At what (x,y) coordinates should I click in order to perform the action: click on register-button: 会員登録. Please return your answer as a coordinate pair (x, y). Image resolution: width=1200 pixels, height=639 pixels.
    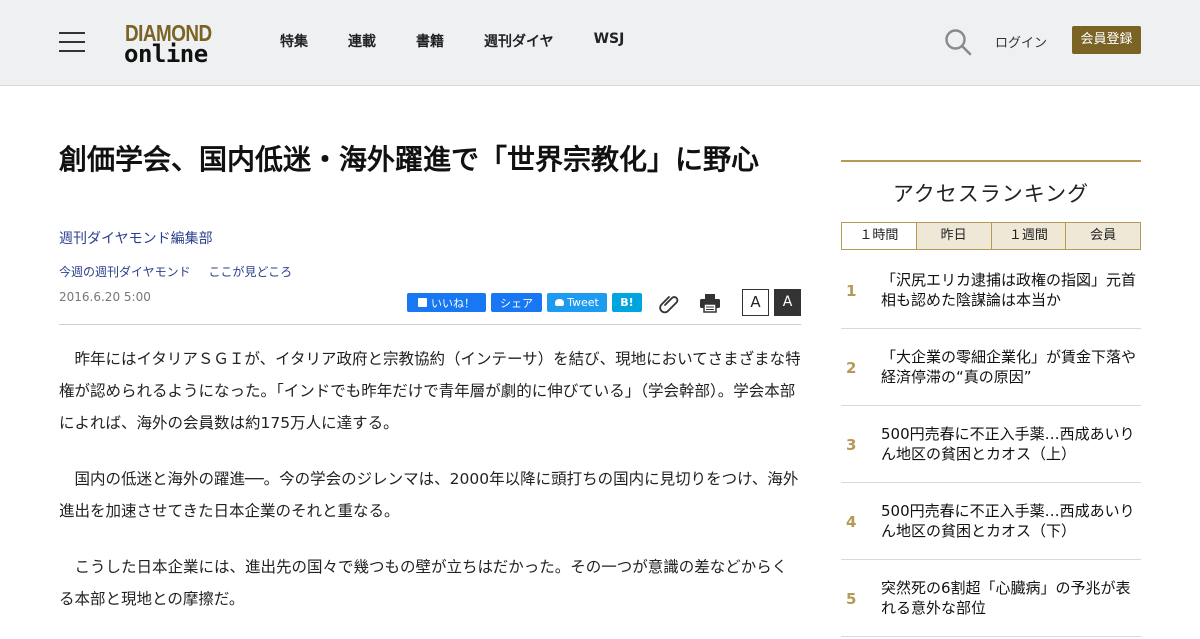
    Looking at the image, I should click on (1106, 40).